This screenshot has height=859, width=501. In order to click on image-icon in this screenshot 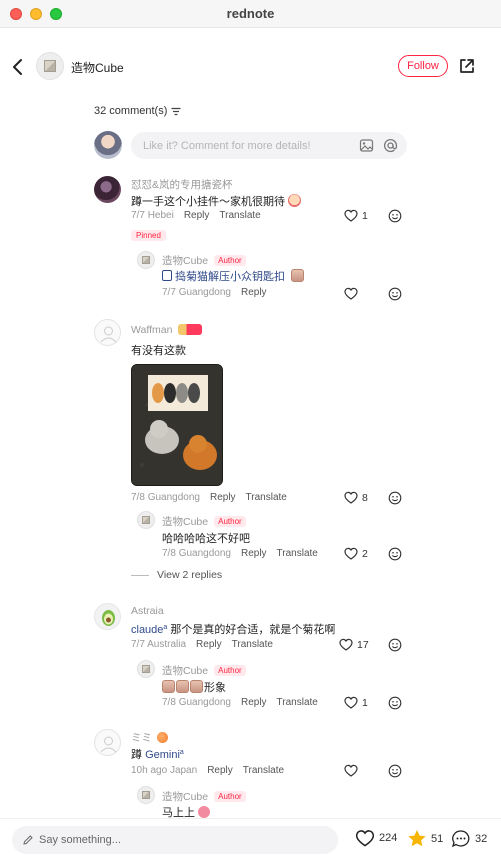, I will do `click(366, 145)`.